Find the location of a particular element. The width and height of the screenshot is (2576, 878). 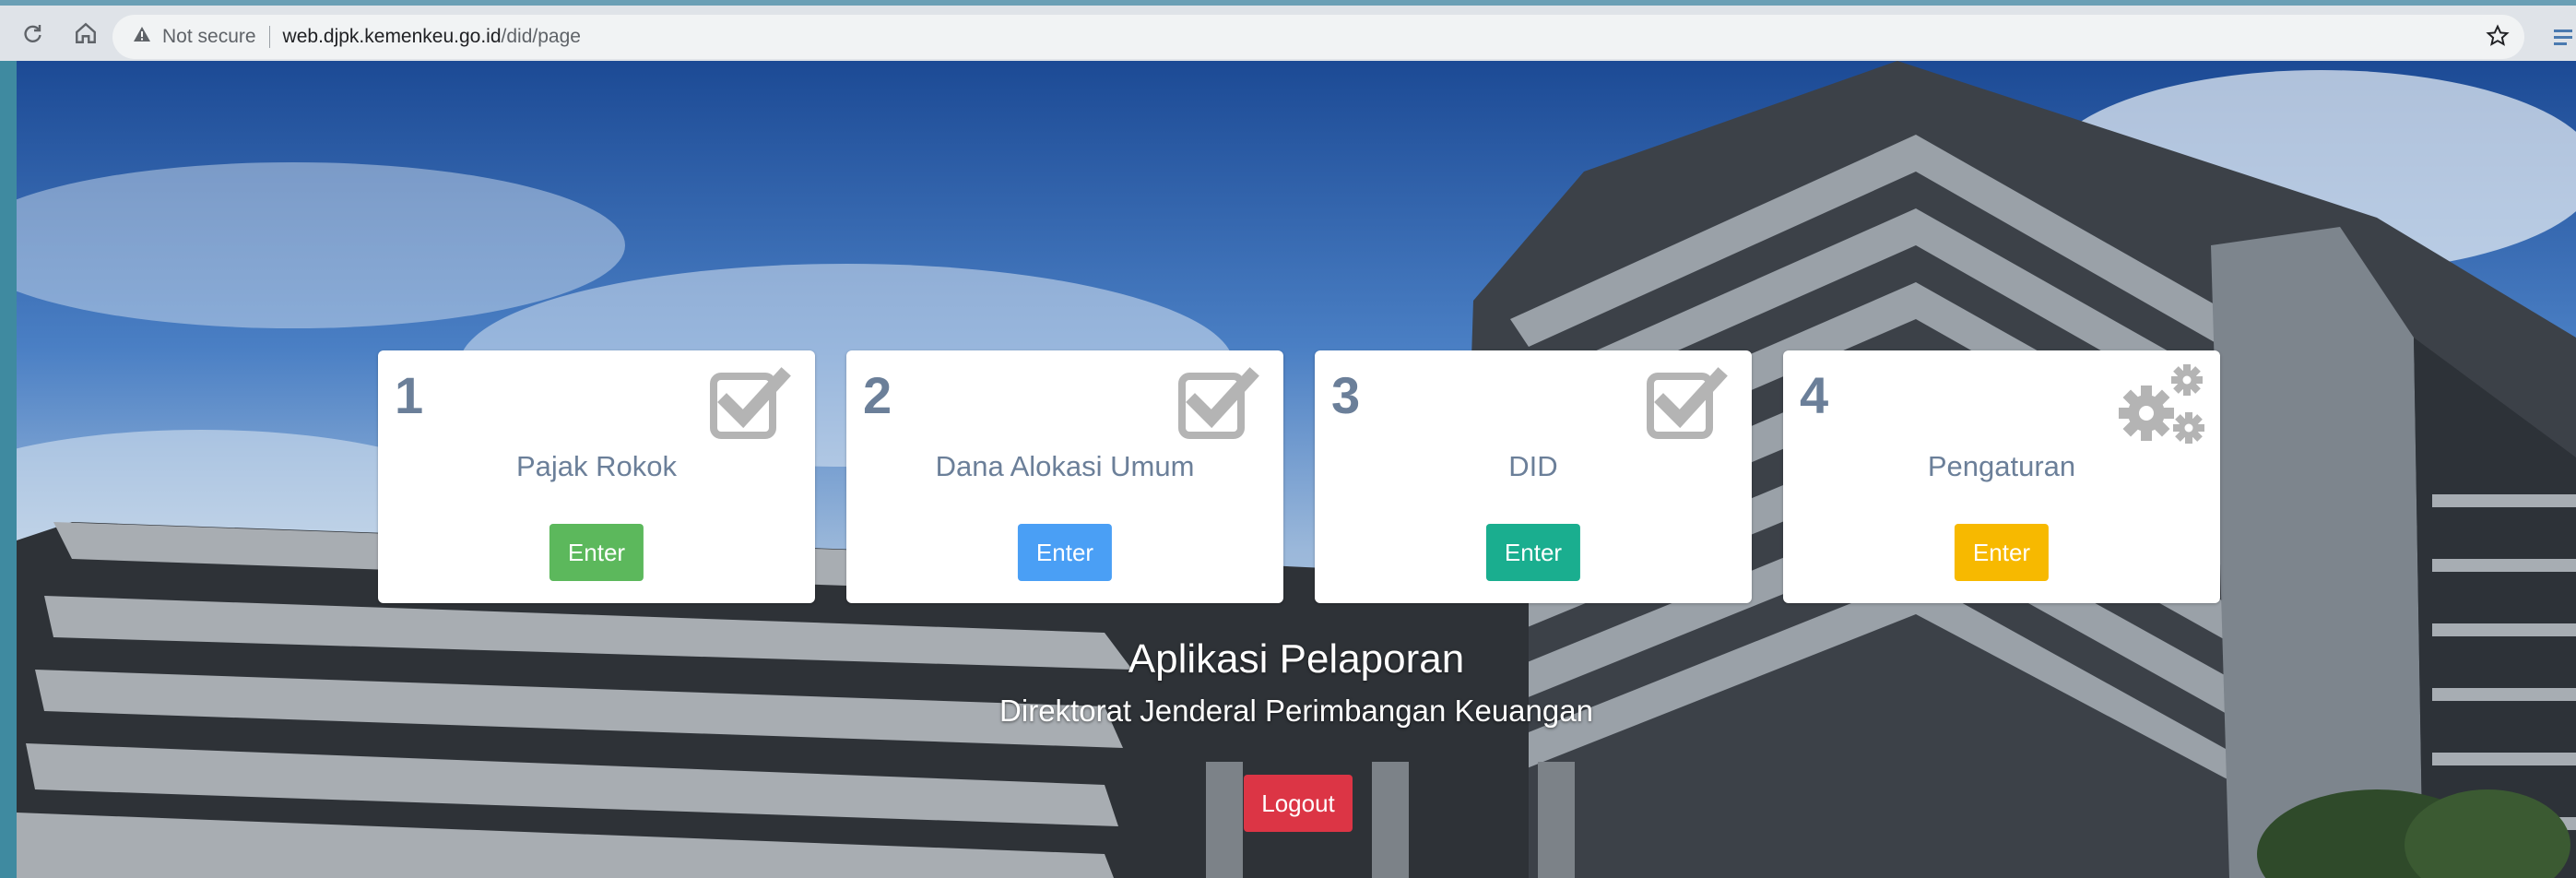

card-dana-alokasi-umum: 2 Dana Alokasi Umum Enter is located at coordinates (1064, 476).